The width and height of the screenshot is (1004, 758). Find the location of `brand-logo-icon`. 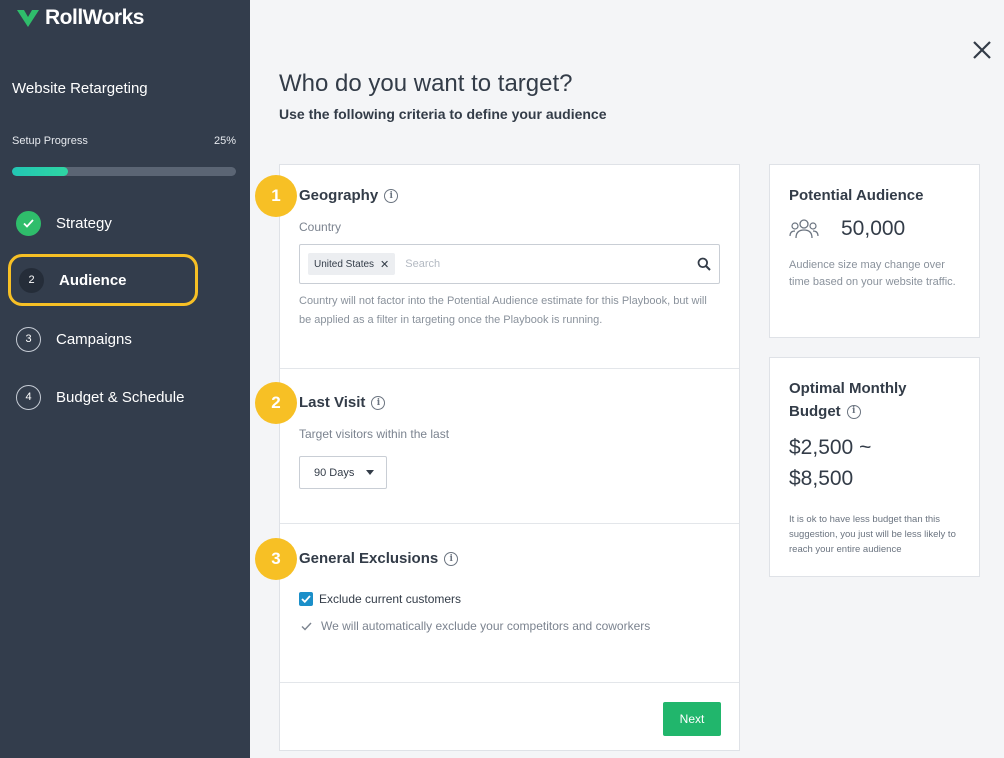

brand-logo-icon is located at coordinates (28, 18).